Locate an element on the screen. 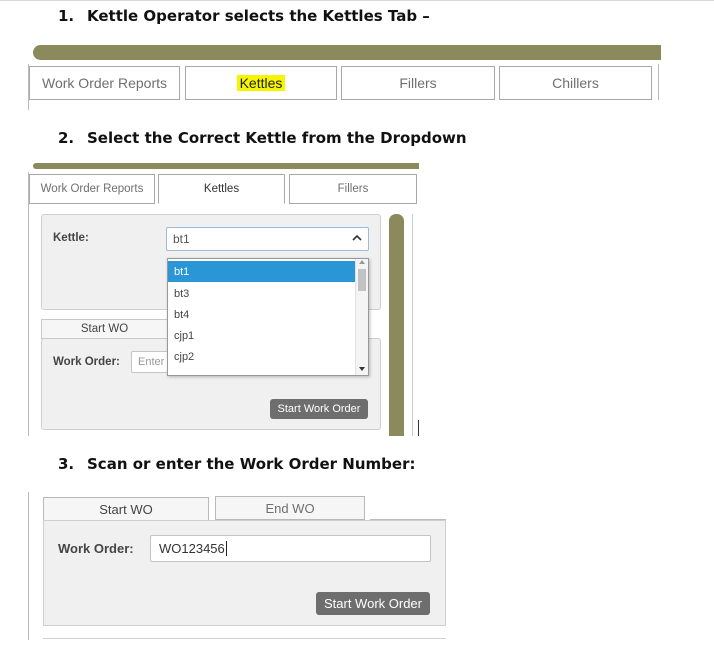 The height and width of the screenshot is (645, 714). chevron-up-icon is located at coordinates (357, 239).